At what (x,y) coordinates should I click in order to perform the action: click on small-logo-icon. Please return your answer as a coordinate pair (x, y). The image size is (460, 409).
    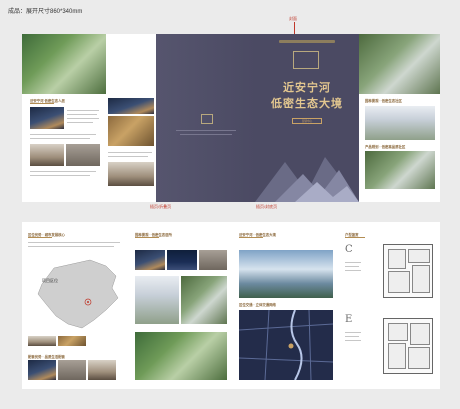
    Looking at the image, I should click on (207, 119).